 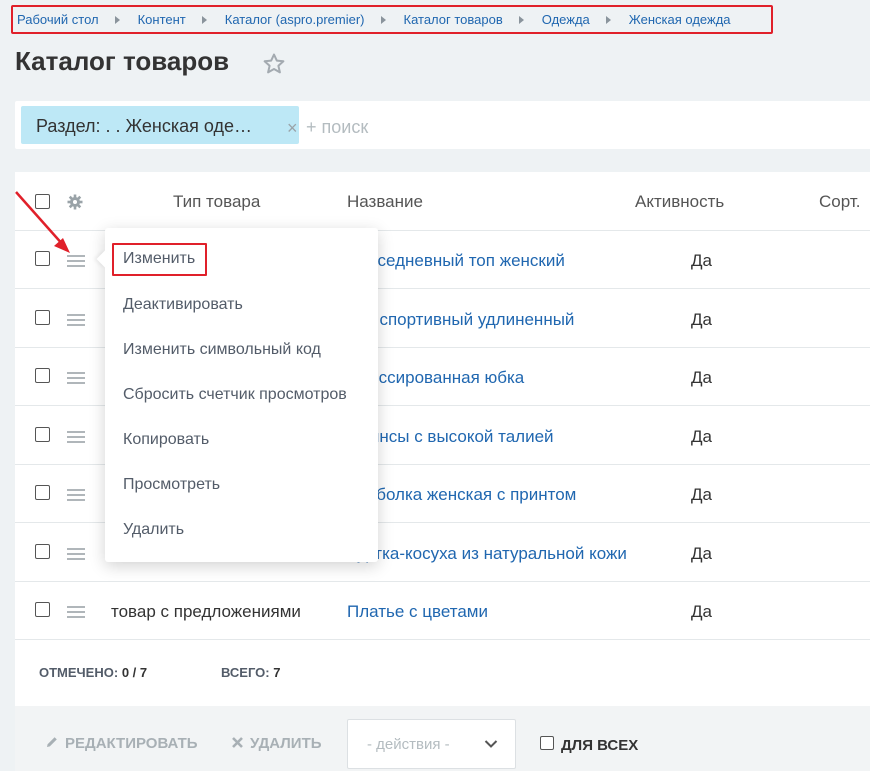 What do you see at coordinates (171, 485) in the screenshot?
I see `menu-item-view: Просмотреть` at bounding box center [171, 485].